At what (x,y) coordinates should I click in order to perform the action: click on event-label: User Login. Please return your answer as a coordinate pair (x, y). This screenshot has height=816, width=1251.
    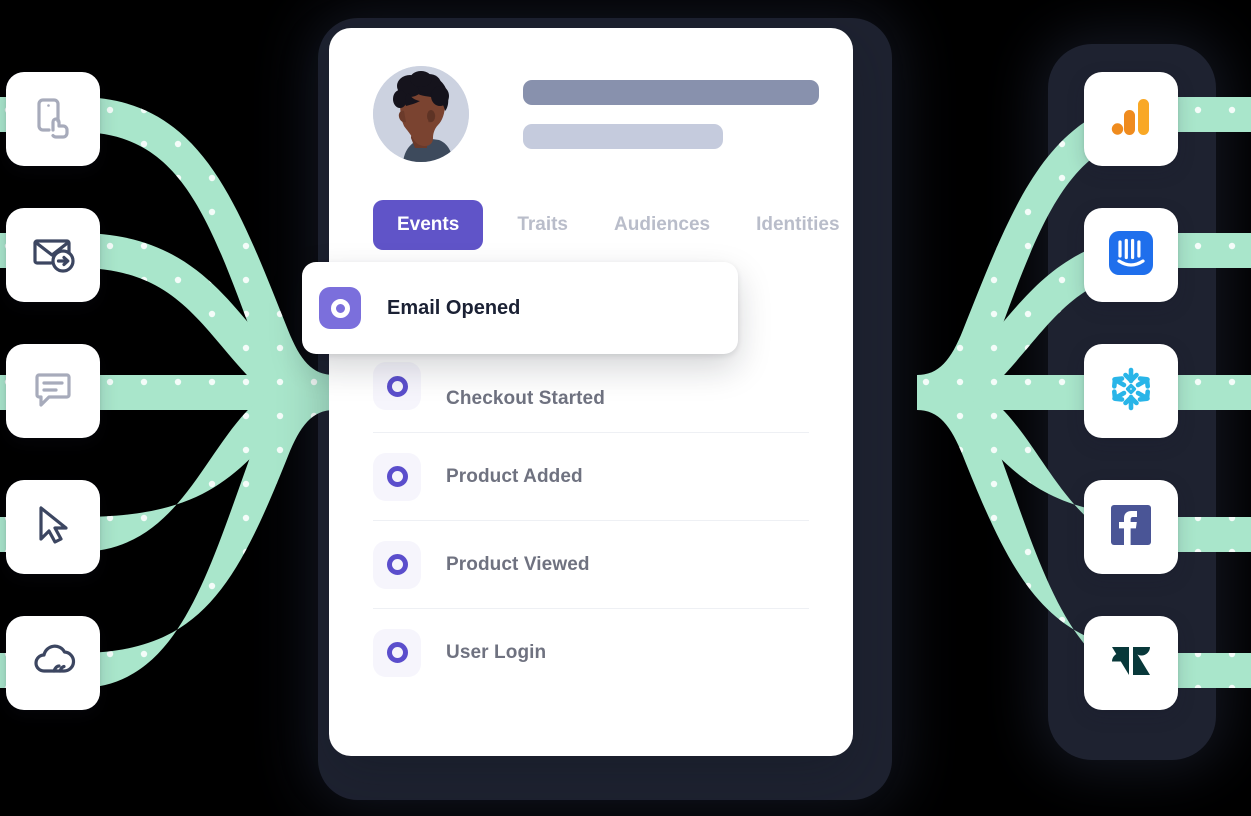
    Looking at the image, I should click on (496, 652).